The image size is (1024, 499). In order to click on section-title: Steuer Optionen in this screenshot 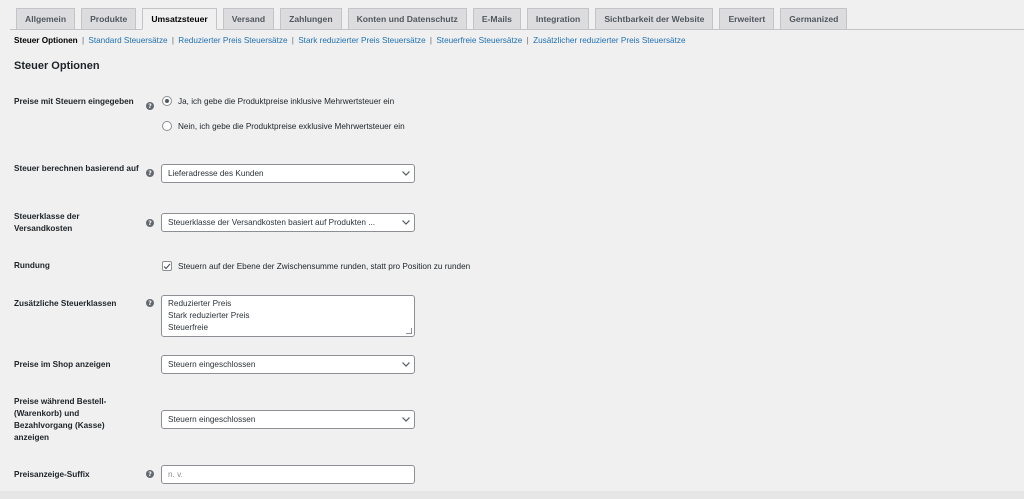, I will do `click(57, 66)`.